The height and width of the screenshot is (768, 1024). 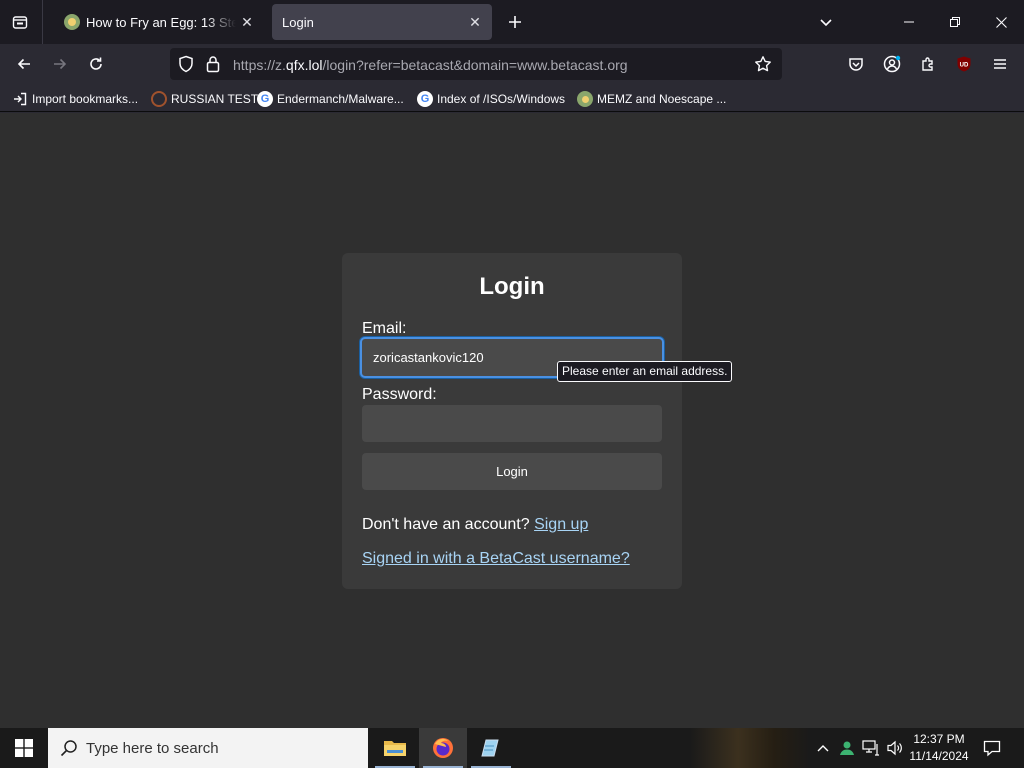 I want to click on close-window-icon, so click(x=1001, y=22).